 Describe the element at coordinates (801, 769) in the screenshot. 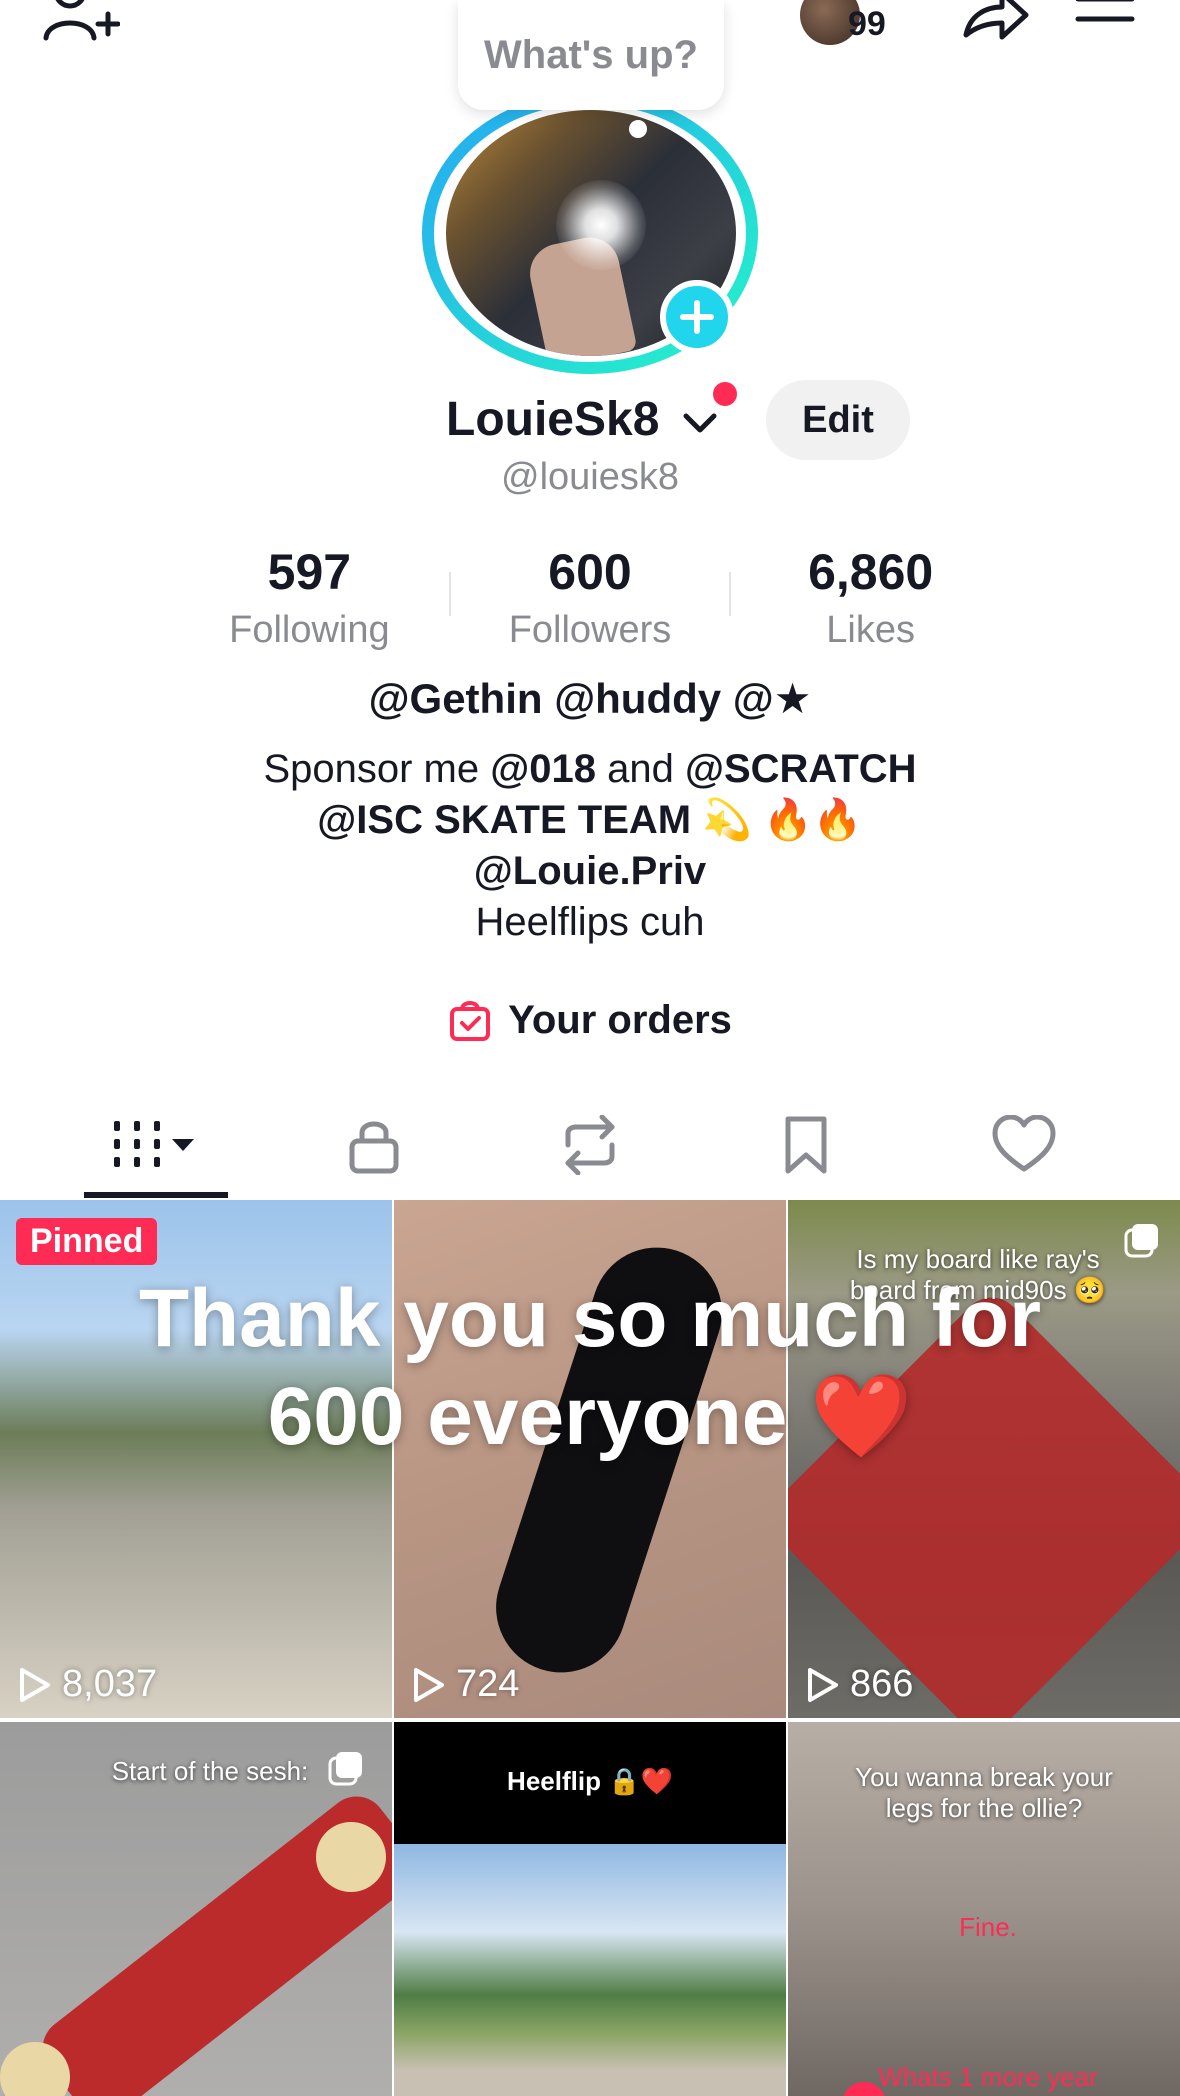

I see `bio-mention: @SCRATCH` at that location.